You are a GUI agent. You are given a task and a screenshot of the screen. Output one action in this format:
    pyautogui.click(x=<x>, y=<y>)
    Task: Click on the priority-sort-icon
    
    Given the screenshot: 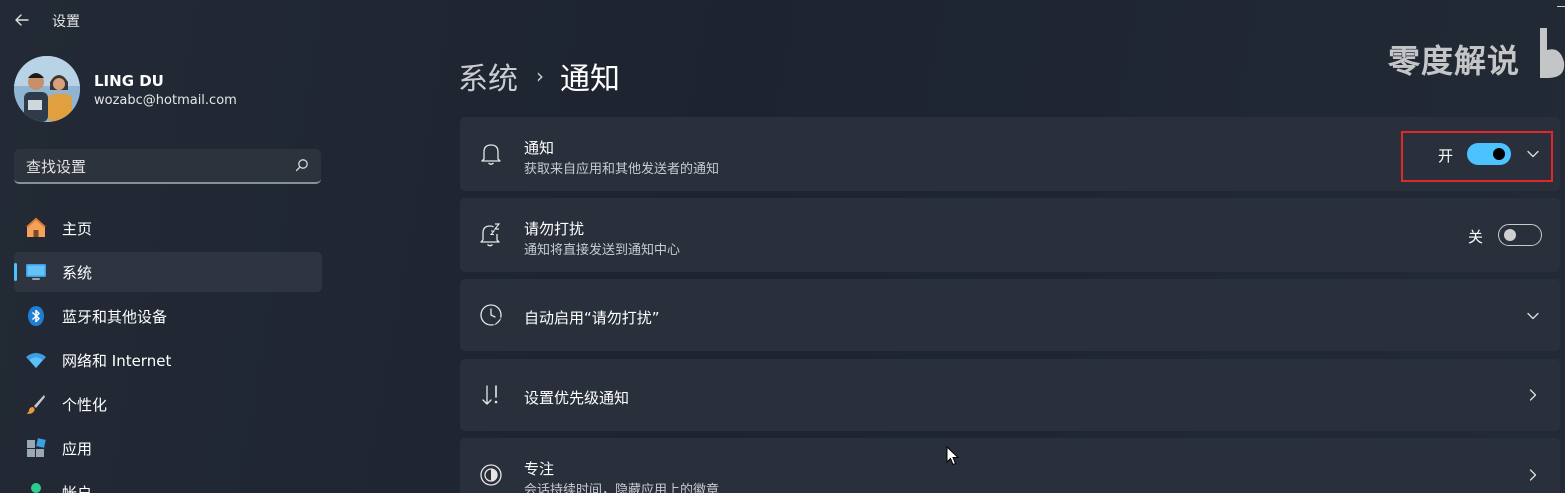 What is the action you would take?
    pyautogui.click(x=491, y=395)
    